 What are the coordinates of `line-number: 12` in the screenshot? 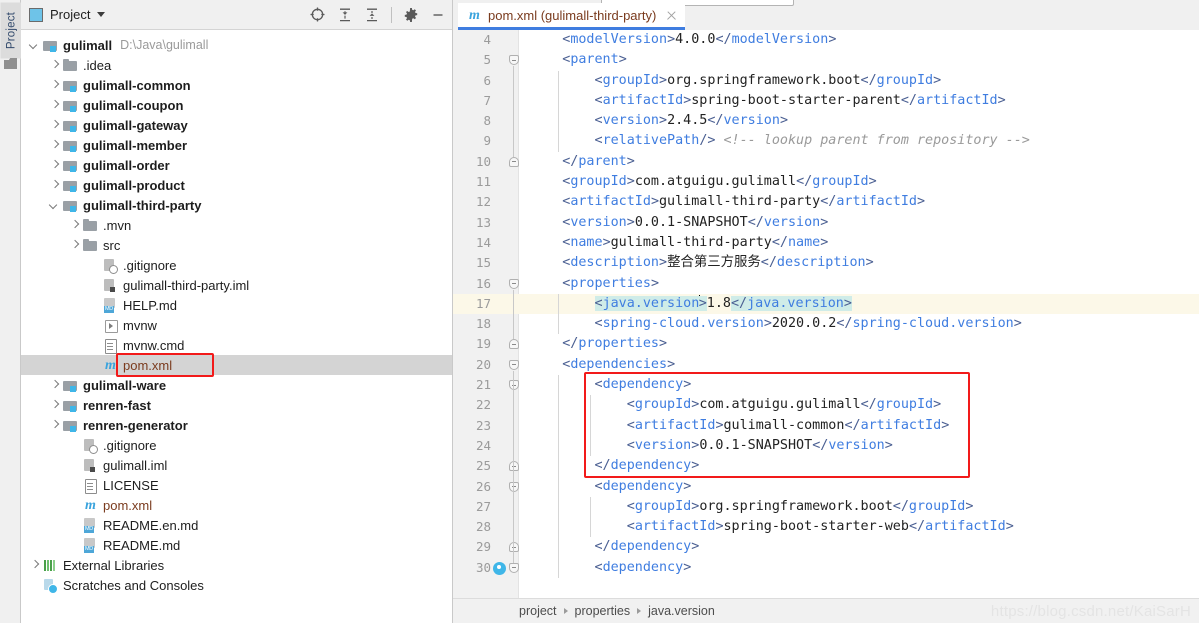 It's located at (472, 202).